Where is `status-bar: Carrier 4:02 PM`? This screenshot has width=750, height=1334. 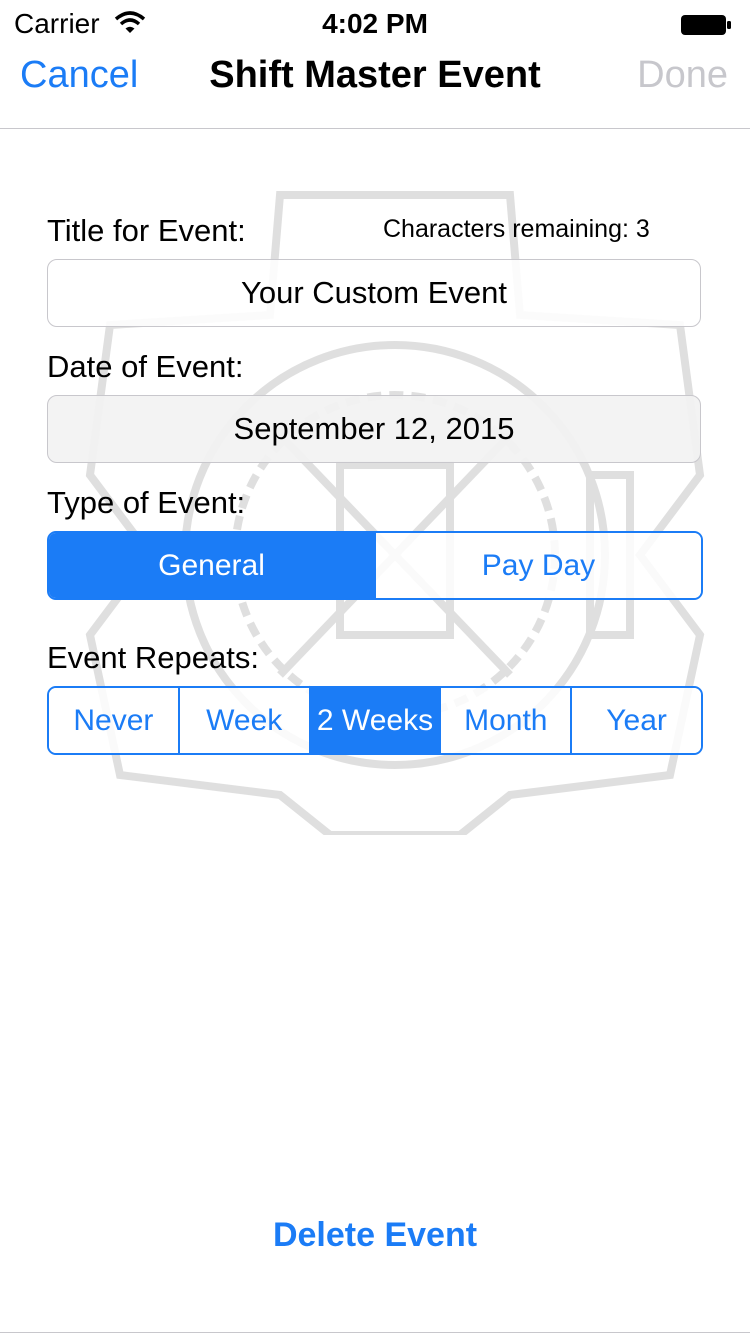
status-bar: Carrier 4:02 PM is located at coordinates (375, 20).